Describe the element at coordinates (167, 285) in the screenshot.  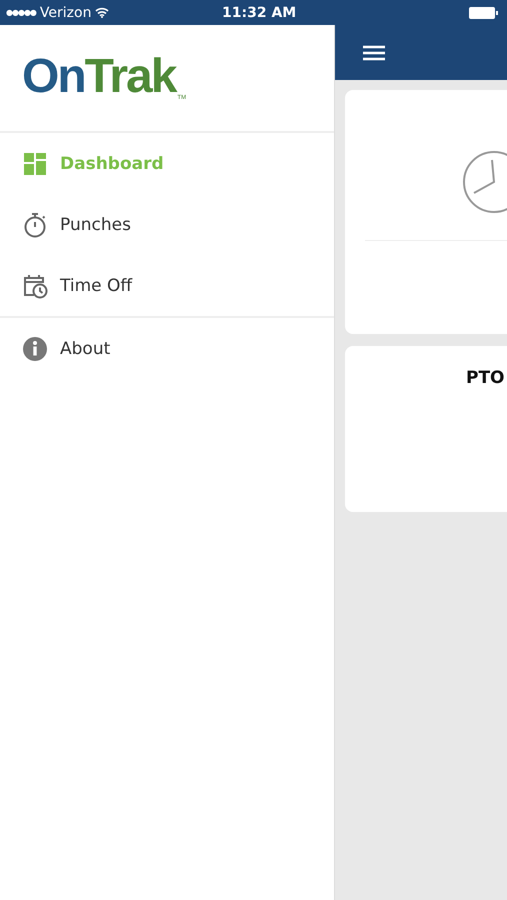
I see `menu-item: Time Off` at that location.